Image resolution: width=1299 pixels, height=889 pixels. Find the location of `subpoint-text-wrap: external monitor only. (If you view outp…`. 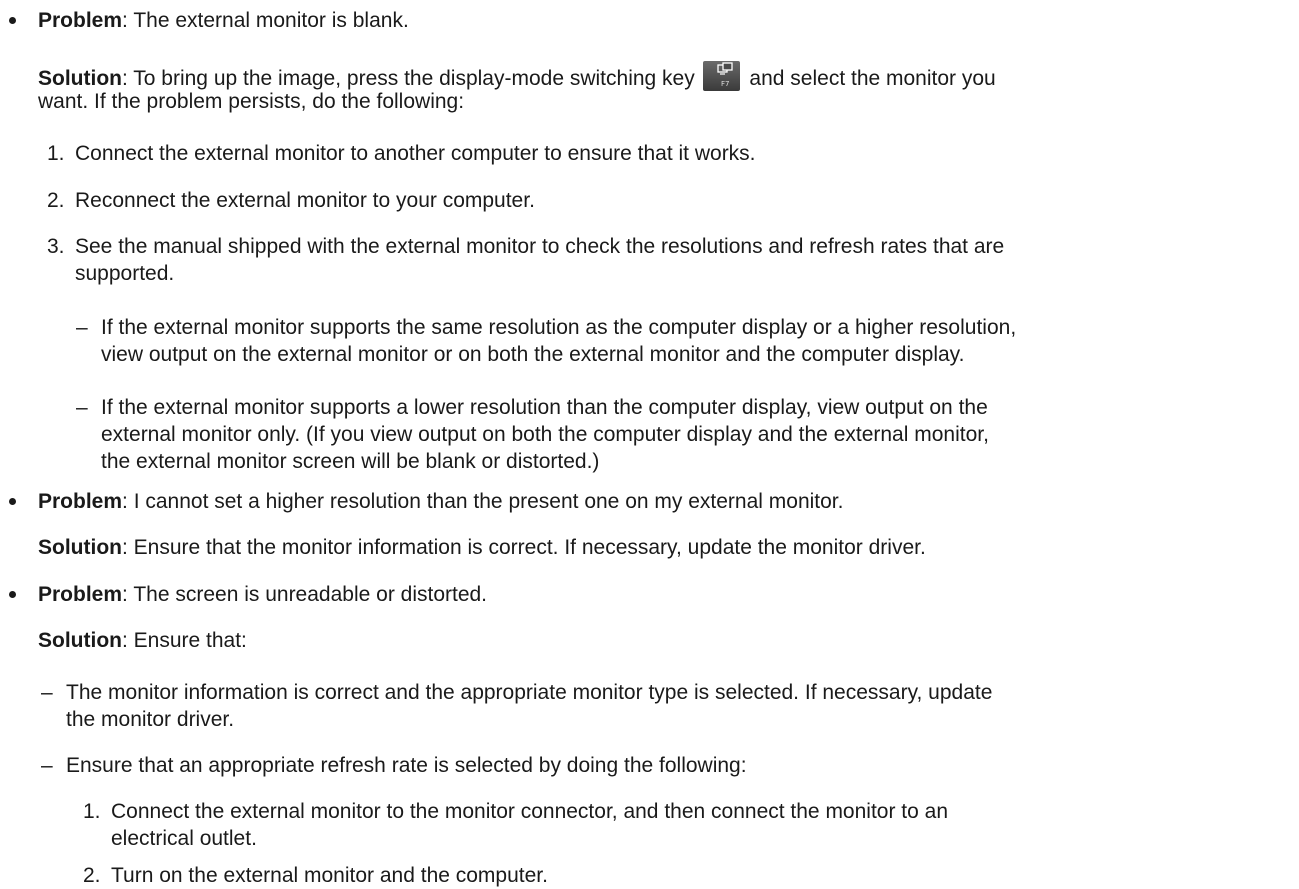

subpoint-text-wrap: external monitor only. (If you view outp… is located at coordinates (545, 434).